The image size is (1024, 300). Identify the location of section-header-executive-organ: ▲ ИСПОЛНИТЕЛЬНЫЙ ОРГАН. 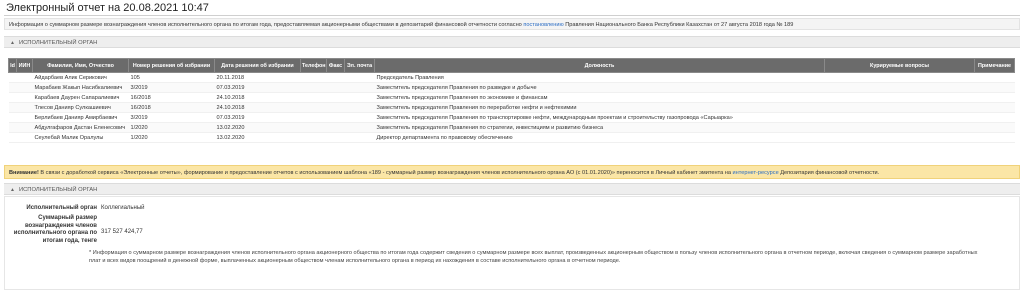
(512, 42).